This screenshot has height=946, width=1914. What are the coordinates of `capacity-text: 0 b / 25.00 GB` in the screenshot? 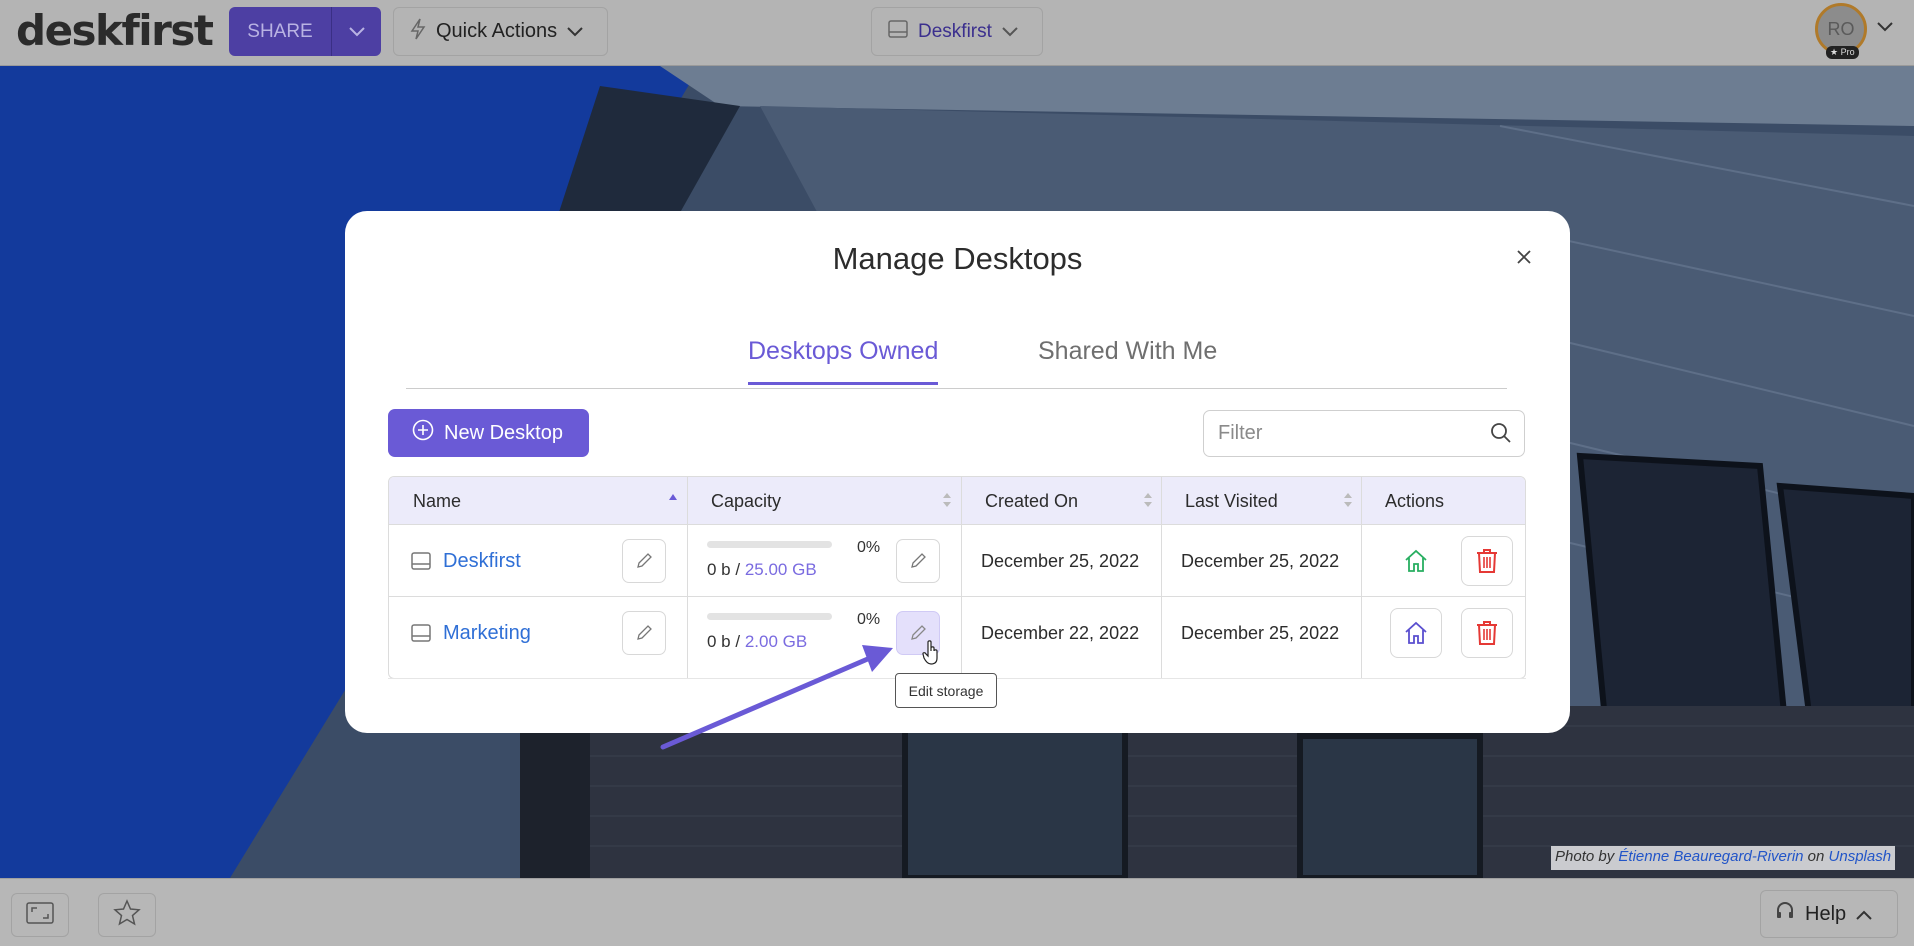 It's located at (802, 570).